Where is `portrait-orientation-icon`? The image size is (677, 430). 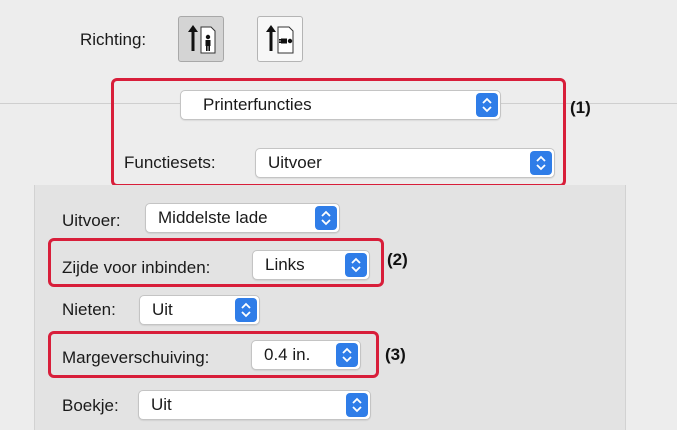 portrait-orientation-icon is located at coordinates (202, 39).